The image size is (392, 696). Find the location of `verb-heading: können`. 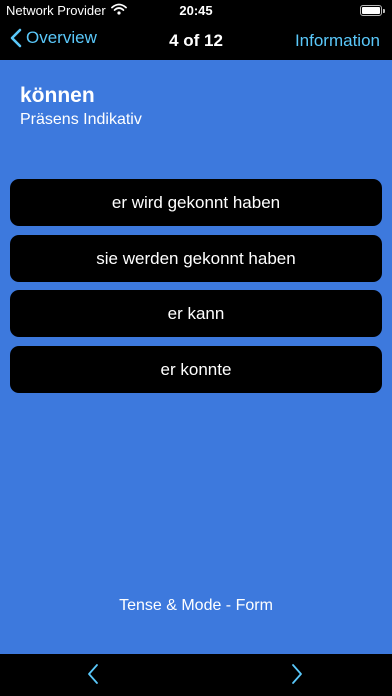

verb-heading: können is located at coordinates (57, 95).